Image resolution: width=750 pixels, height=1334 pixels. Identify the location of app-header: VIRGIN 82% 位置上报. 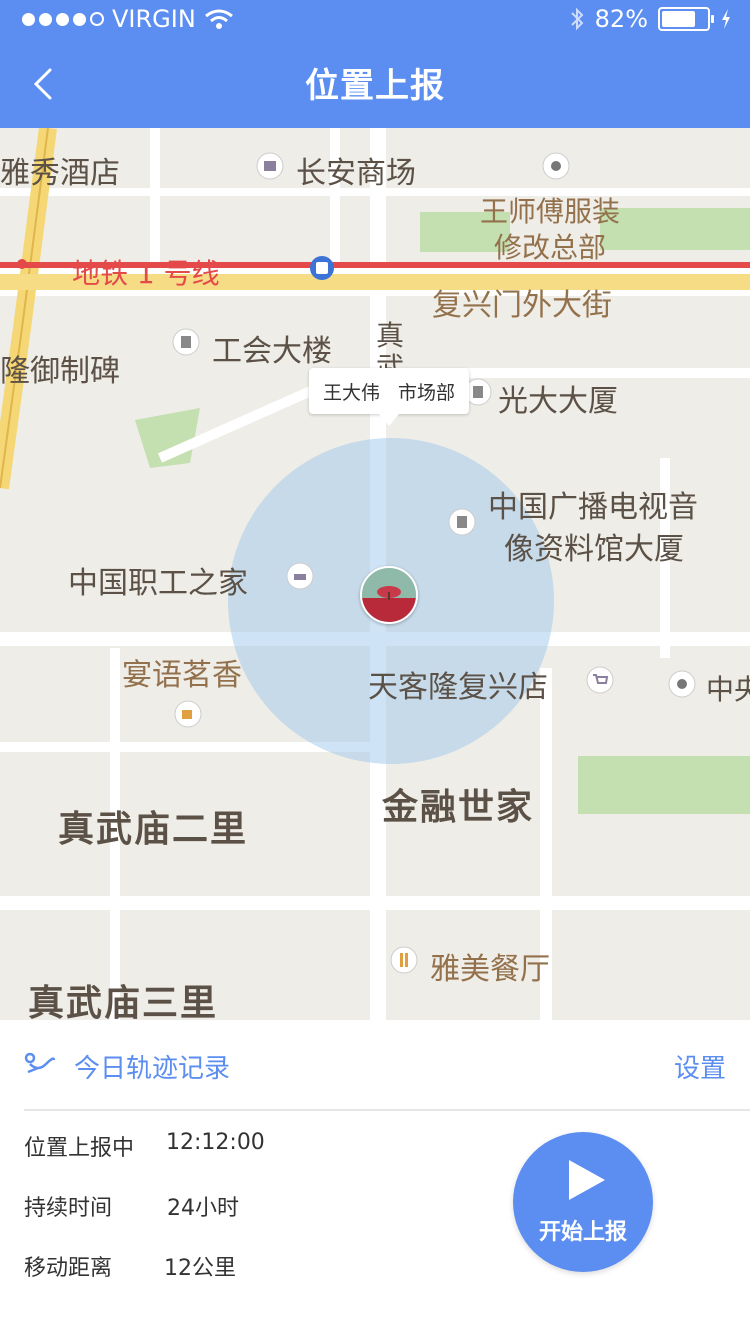
(375, 64).